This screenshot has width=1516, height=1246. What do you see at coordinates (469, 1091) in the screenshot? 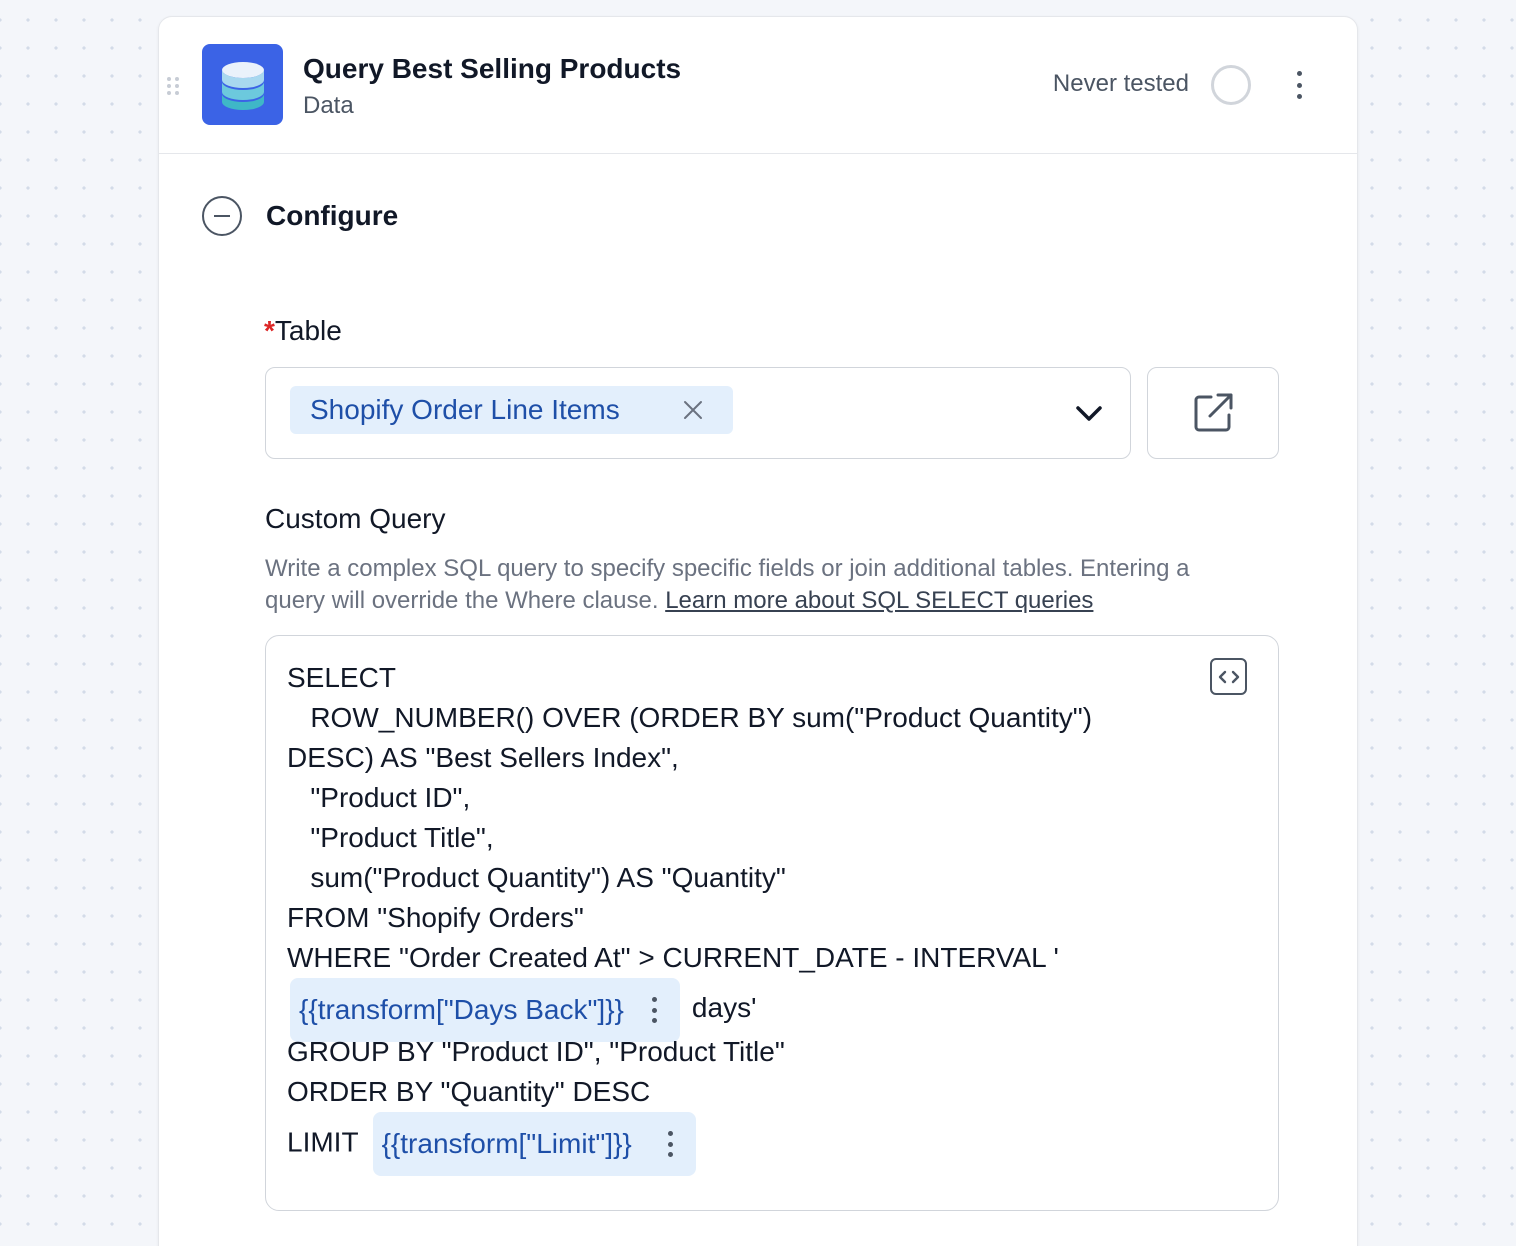
I see `code-line: ORDER BY "Quantity" DESC` at bounding box center [469, 1091].